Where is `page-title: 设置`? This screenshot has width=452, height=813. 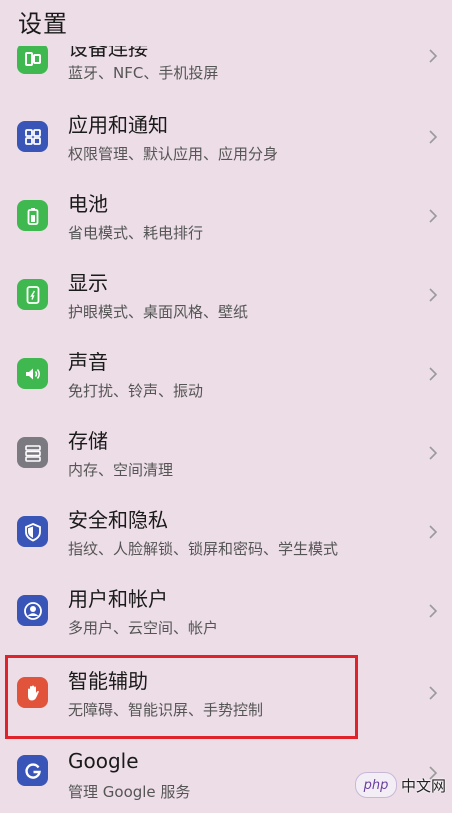
page-title: 设置 is located at coordinates (43, 24).